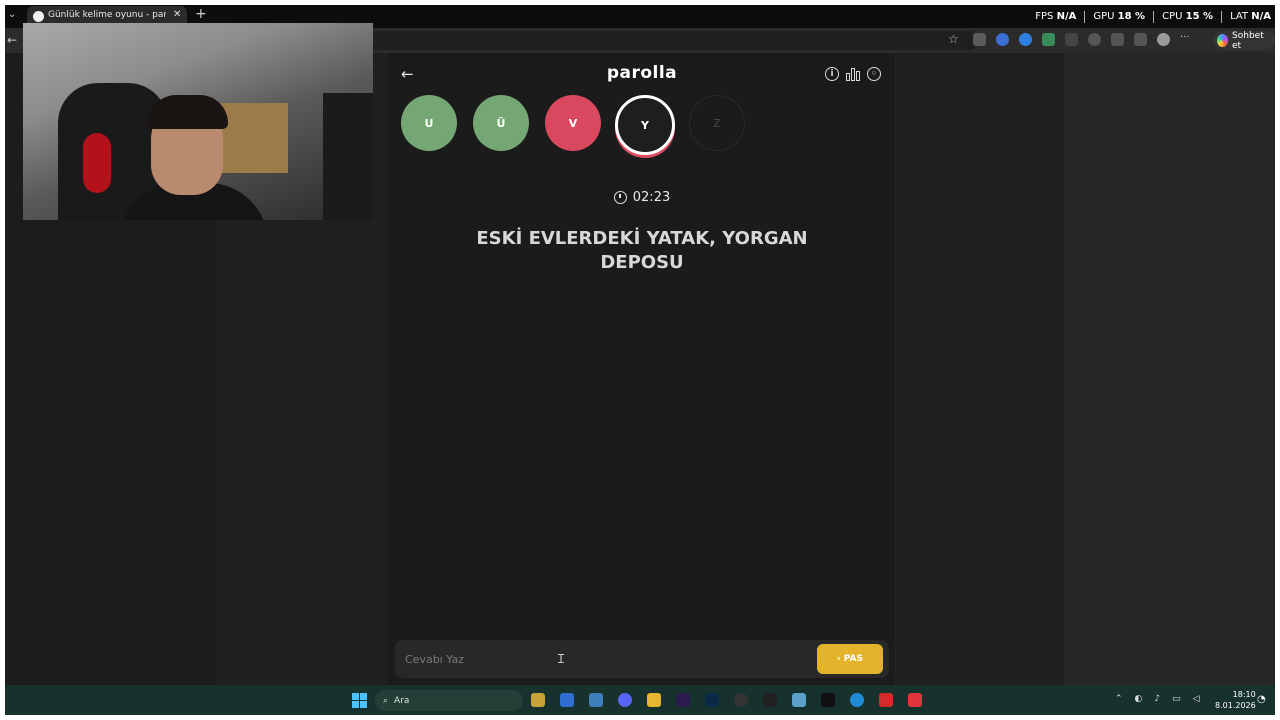 This screenshot has width=1280, height=720. Describe the element at coordinates (12, 14) in the screenshot. I see `tab-list-dropdown-icon: ⌄` at that location.